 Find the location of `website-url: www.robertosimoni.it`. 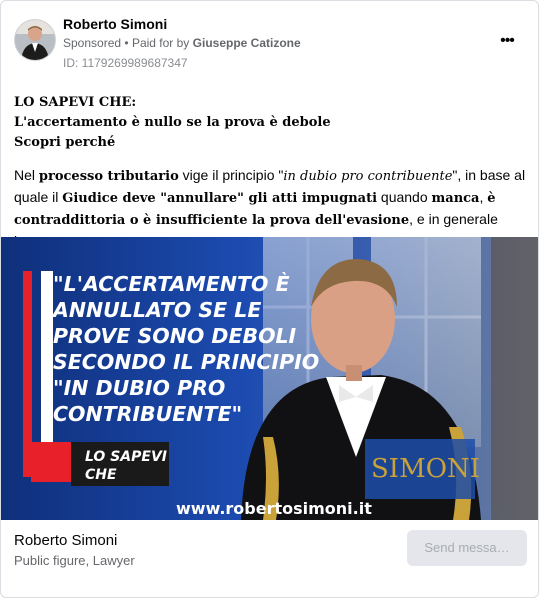

website-url: www.robertosimoni.it is located at coordinates (274, 508).